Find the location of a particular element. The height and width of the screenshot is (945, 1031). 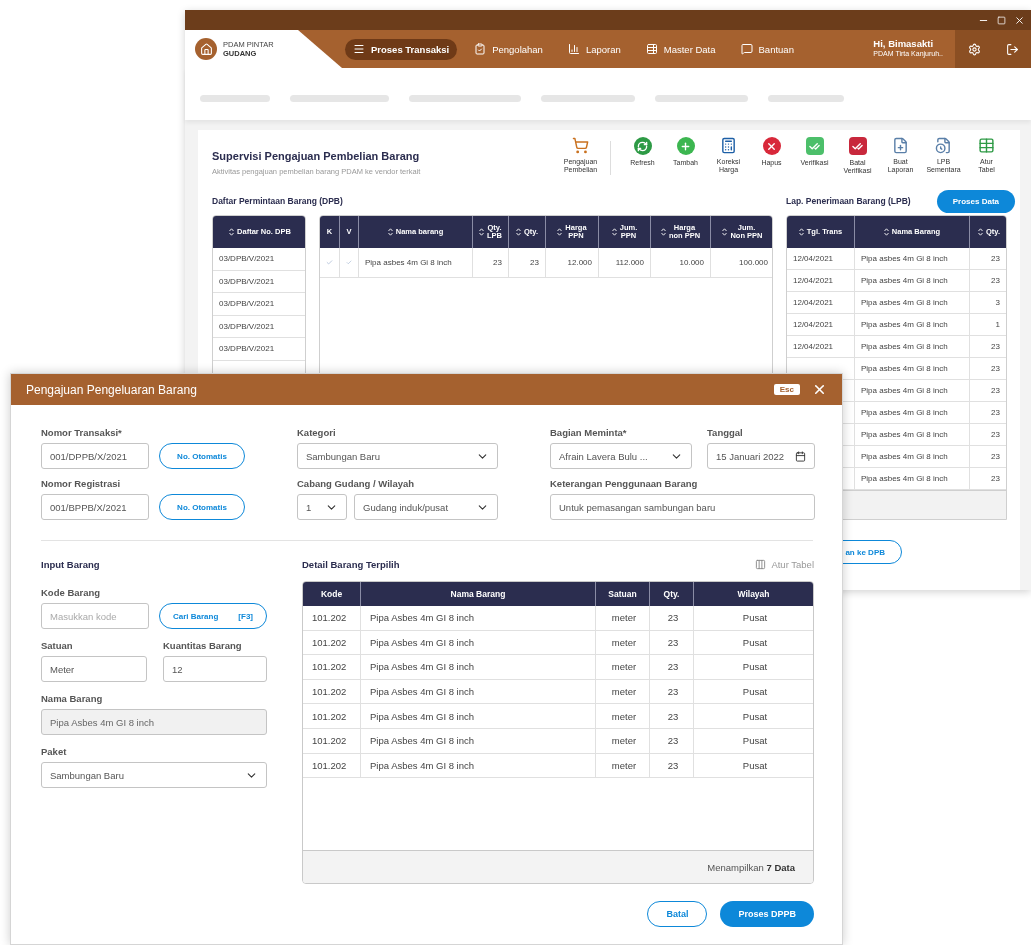

input-field: 001/BPPB/X/2021 is located at coordinates (95, 507).